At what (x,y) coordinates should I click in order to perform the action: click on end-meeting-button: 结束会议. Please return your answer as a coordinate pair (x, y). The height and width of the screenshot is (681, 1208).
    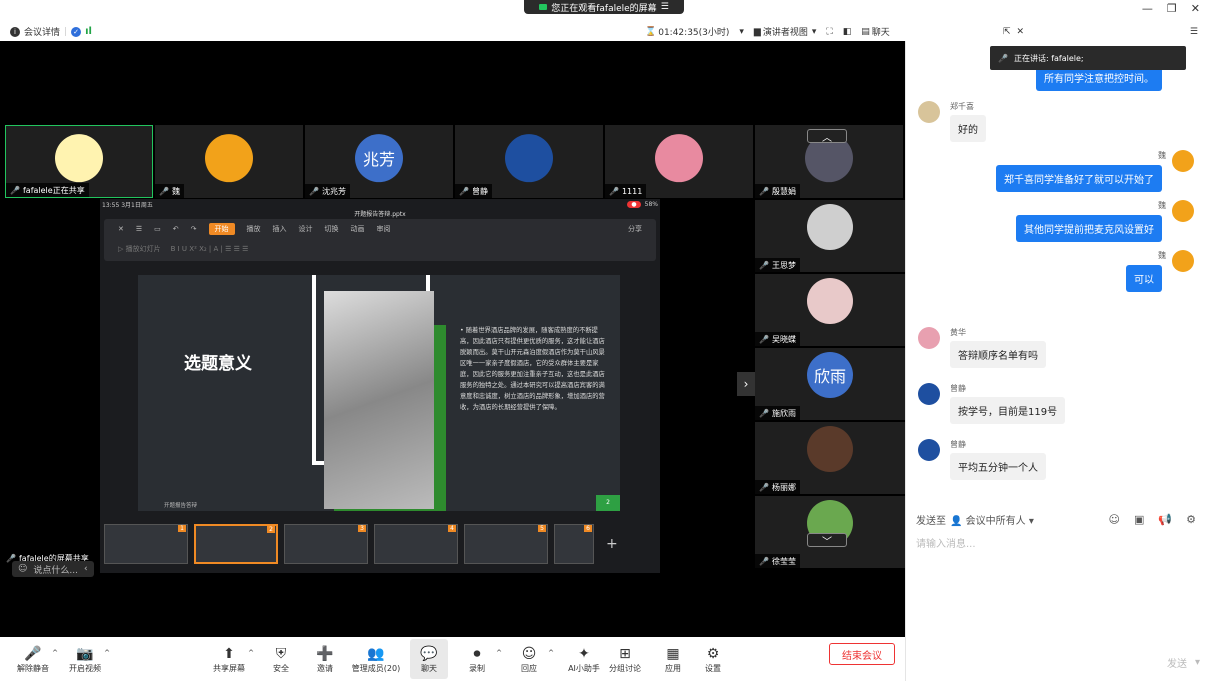
    Looking at the image, I should click on (862, 654).